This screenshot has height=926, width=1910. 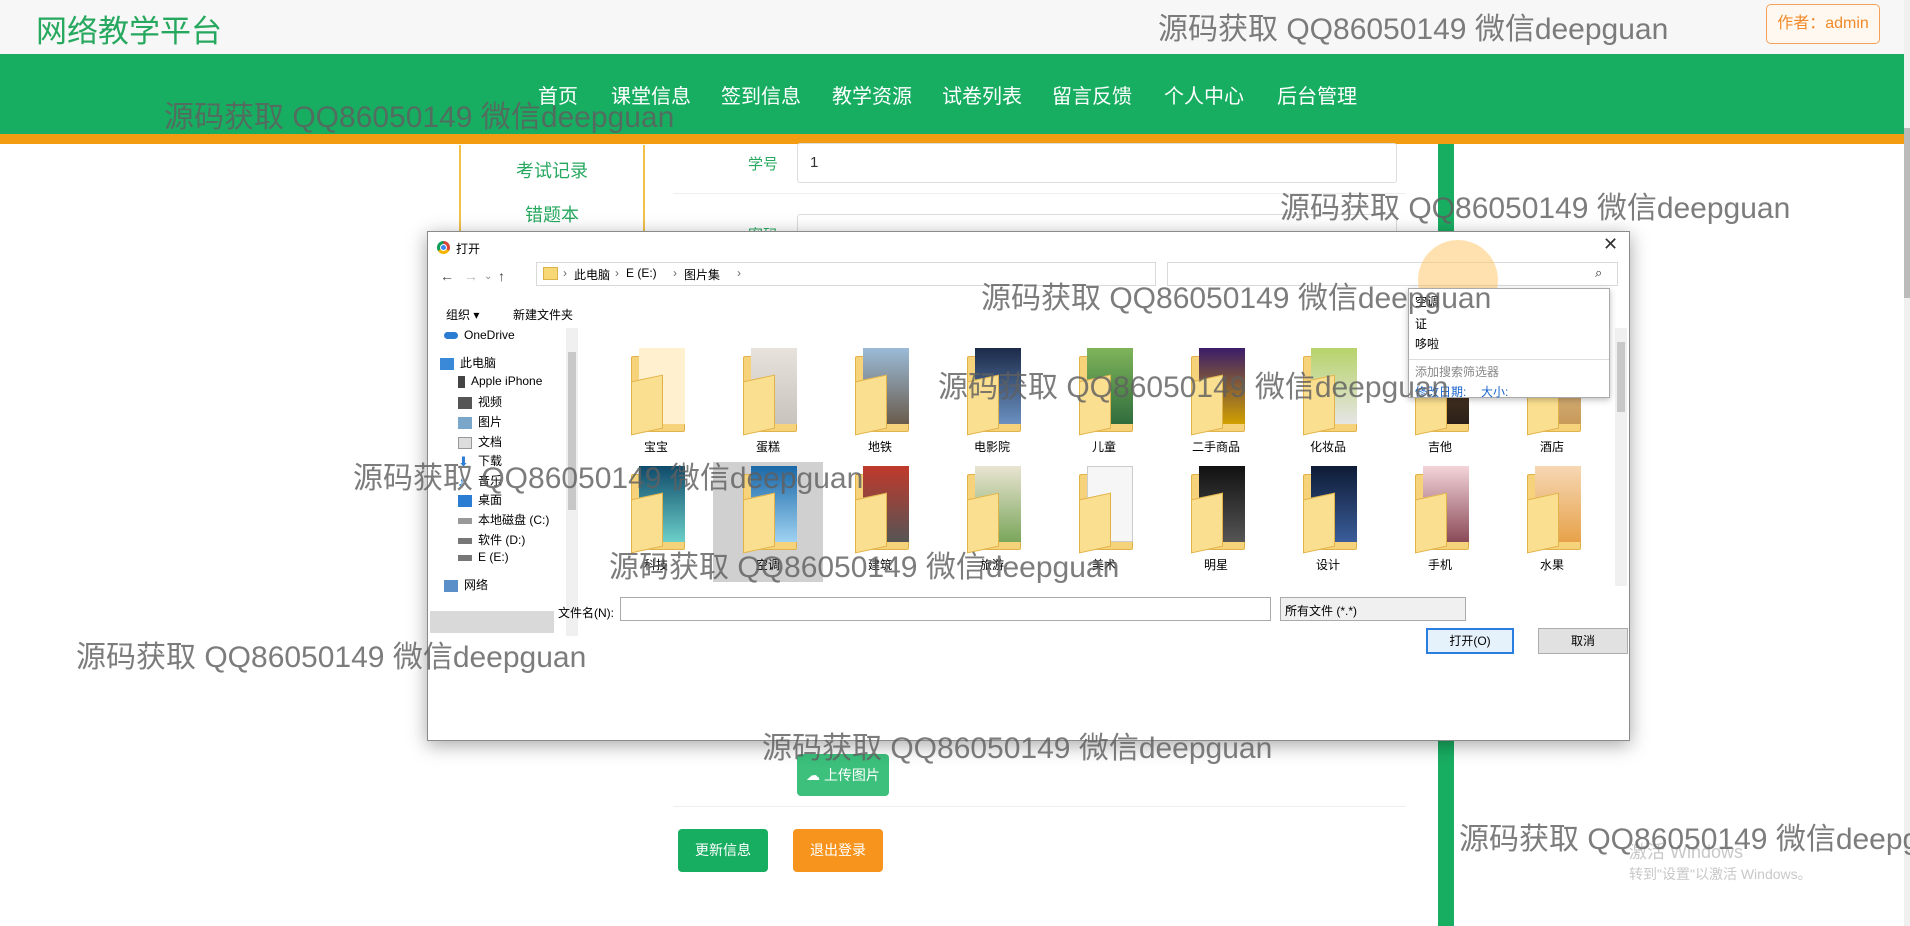 What do you see at coordinates (992, 404) in the screenshot?
I see `folder-item: 电影院` at bounding box center [992, 404].